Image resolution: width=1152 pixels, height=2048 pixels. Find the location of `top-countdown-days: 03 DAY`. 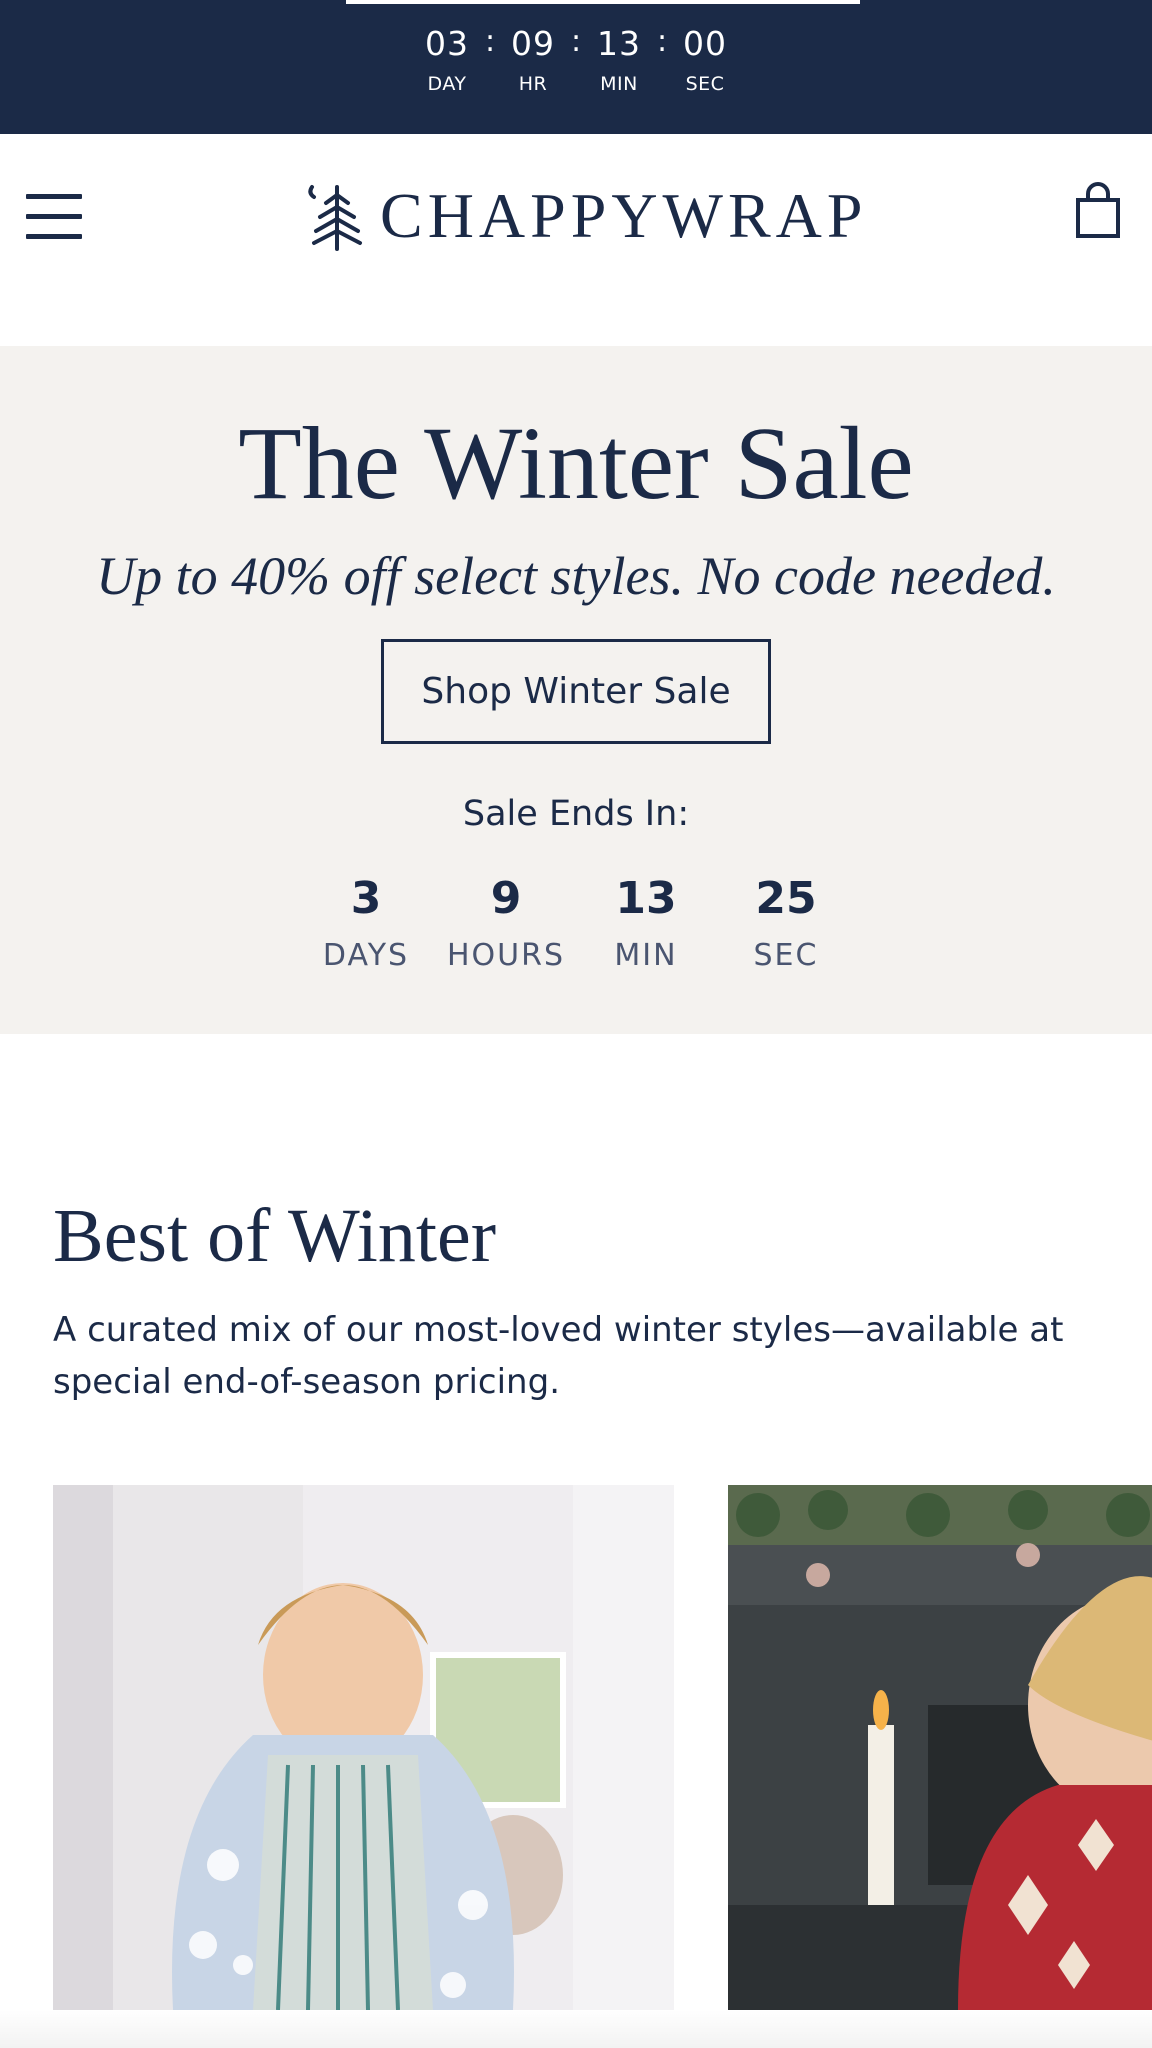

top-countdown-days: 03 DAY is located at coordinates (447, 59).